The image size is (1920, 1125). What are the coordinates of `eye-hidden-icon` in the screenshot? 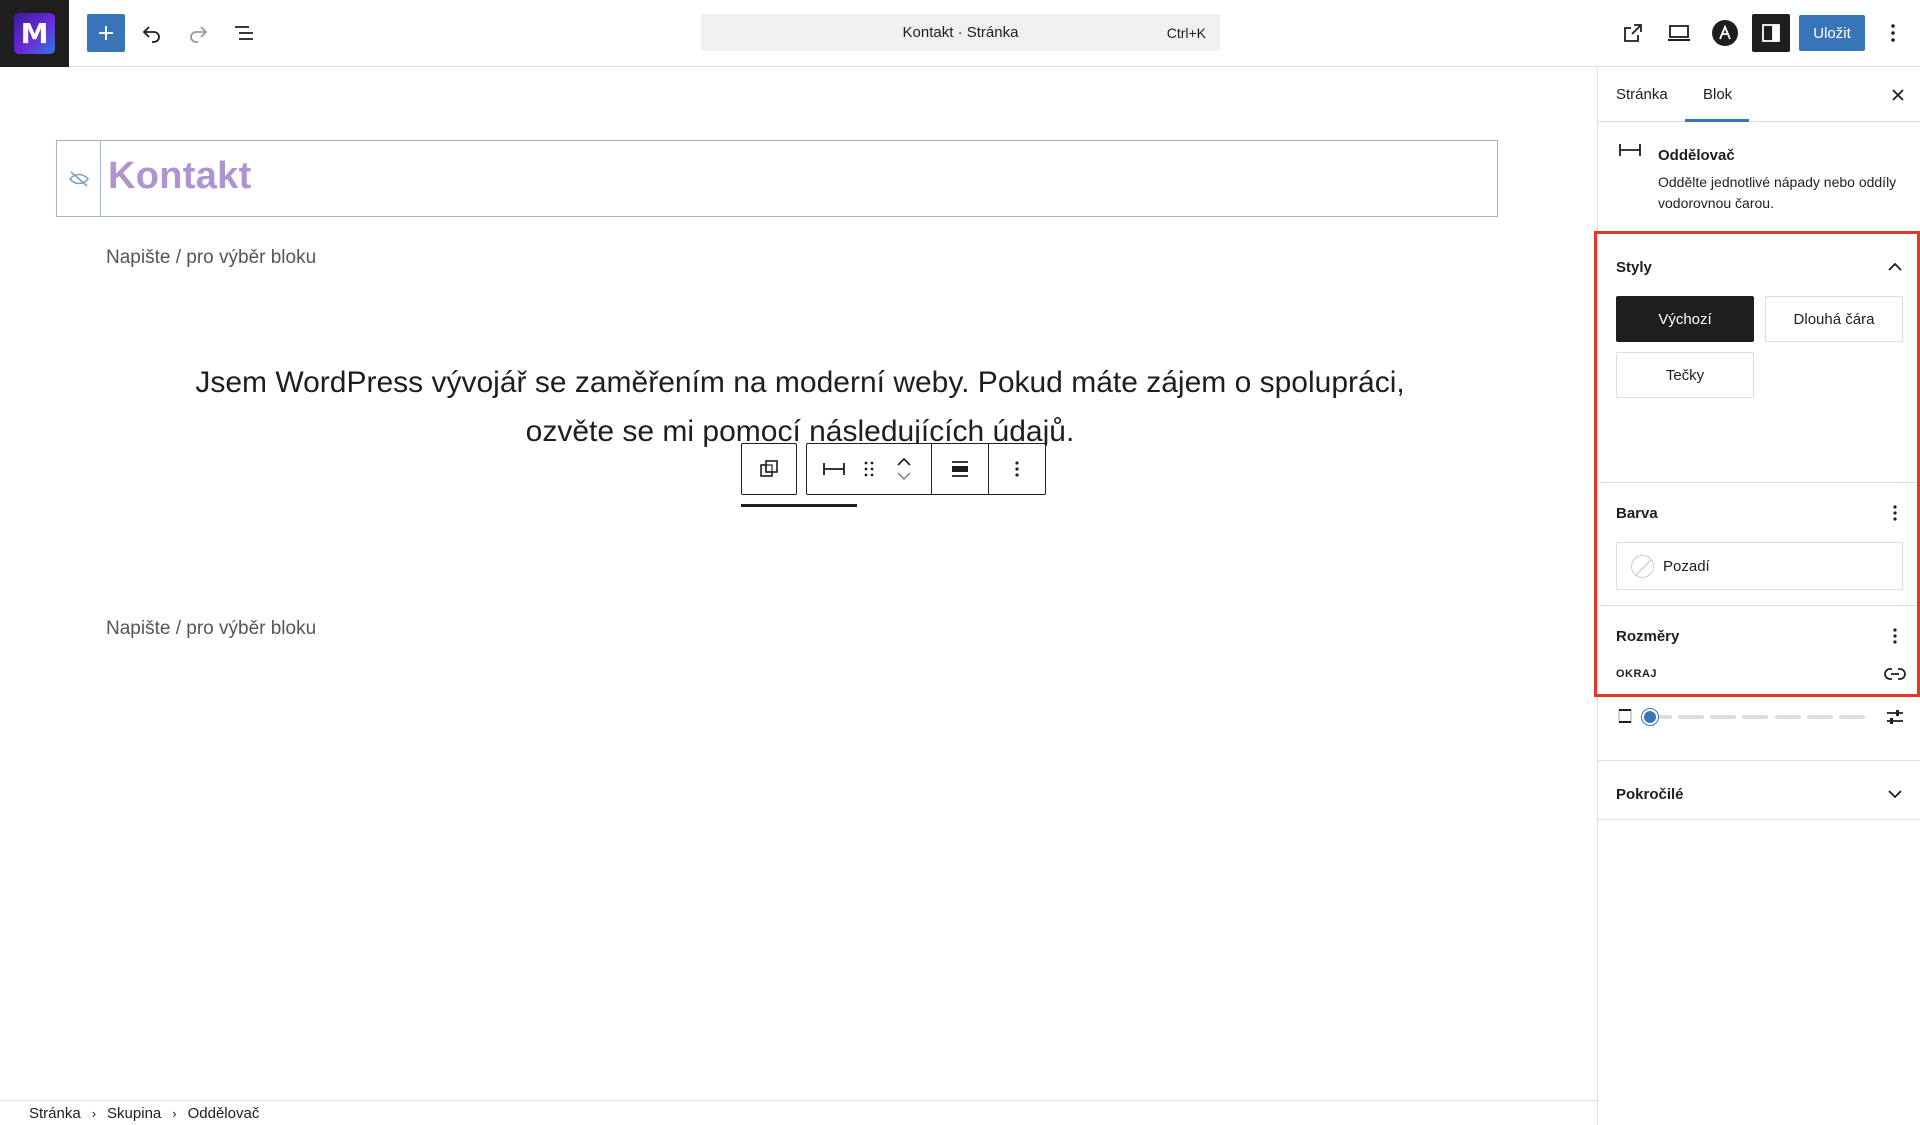 It's located at (78, 178).